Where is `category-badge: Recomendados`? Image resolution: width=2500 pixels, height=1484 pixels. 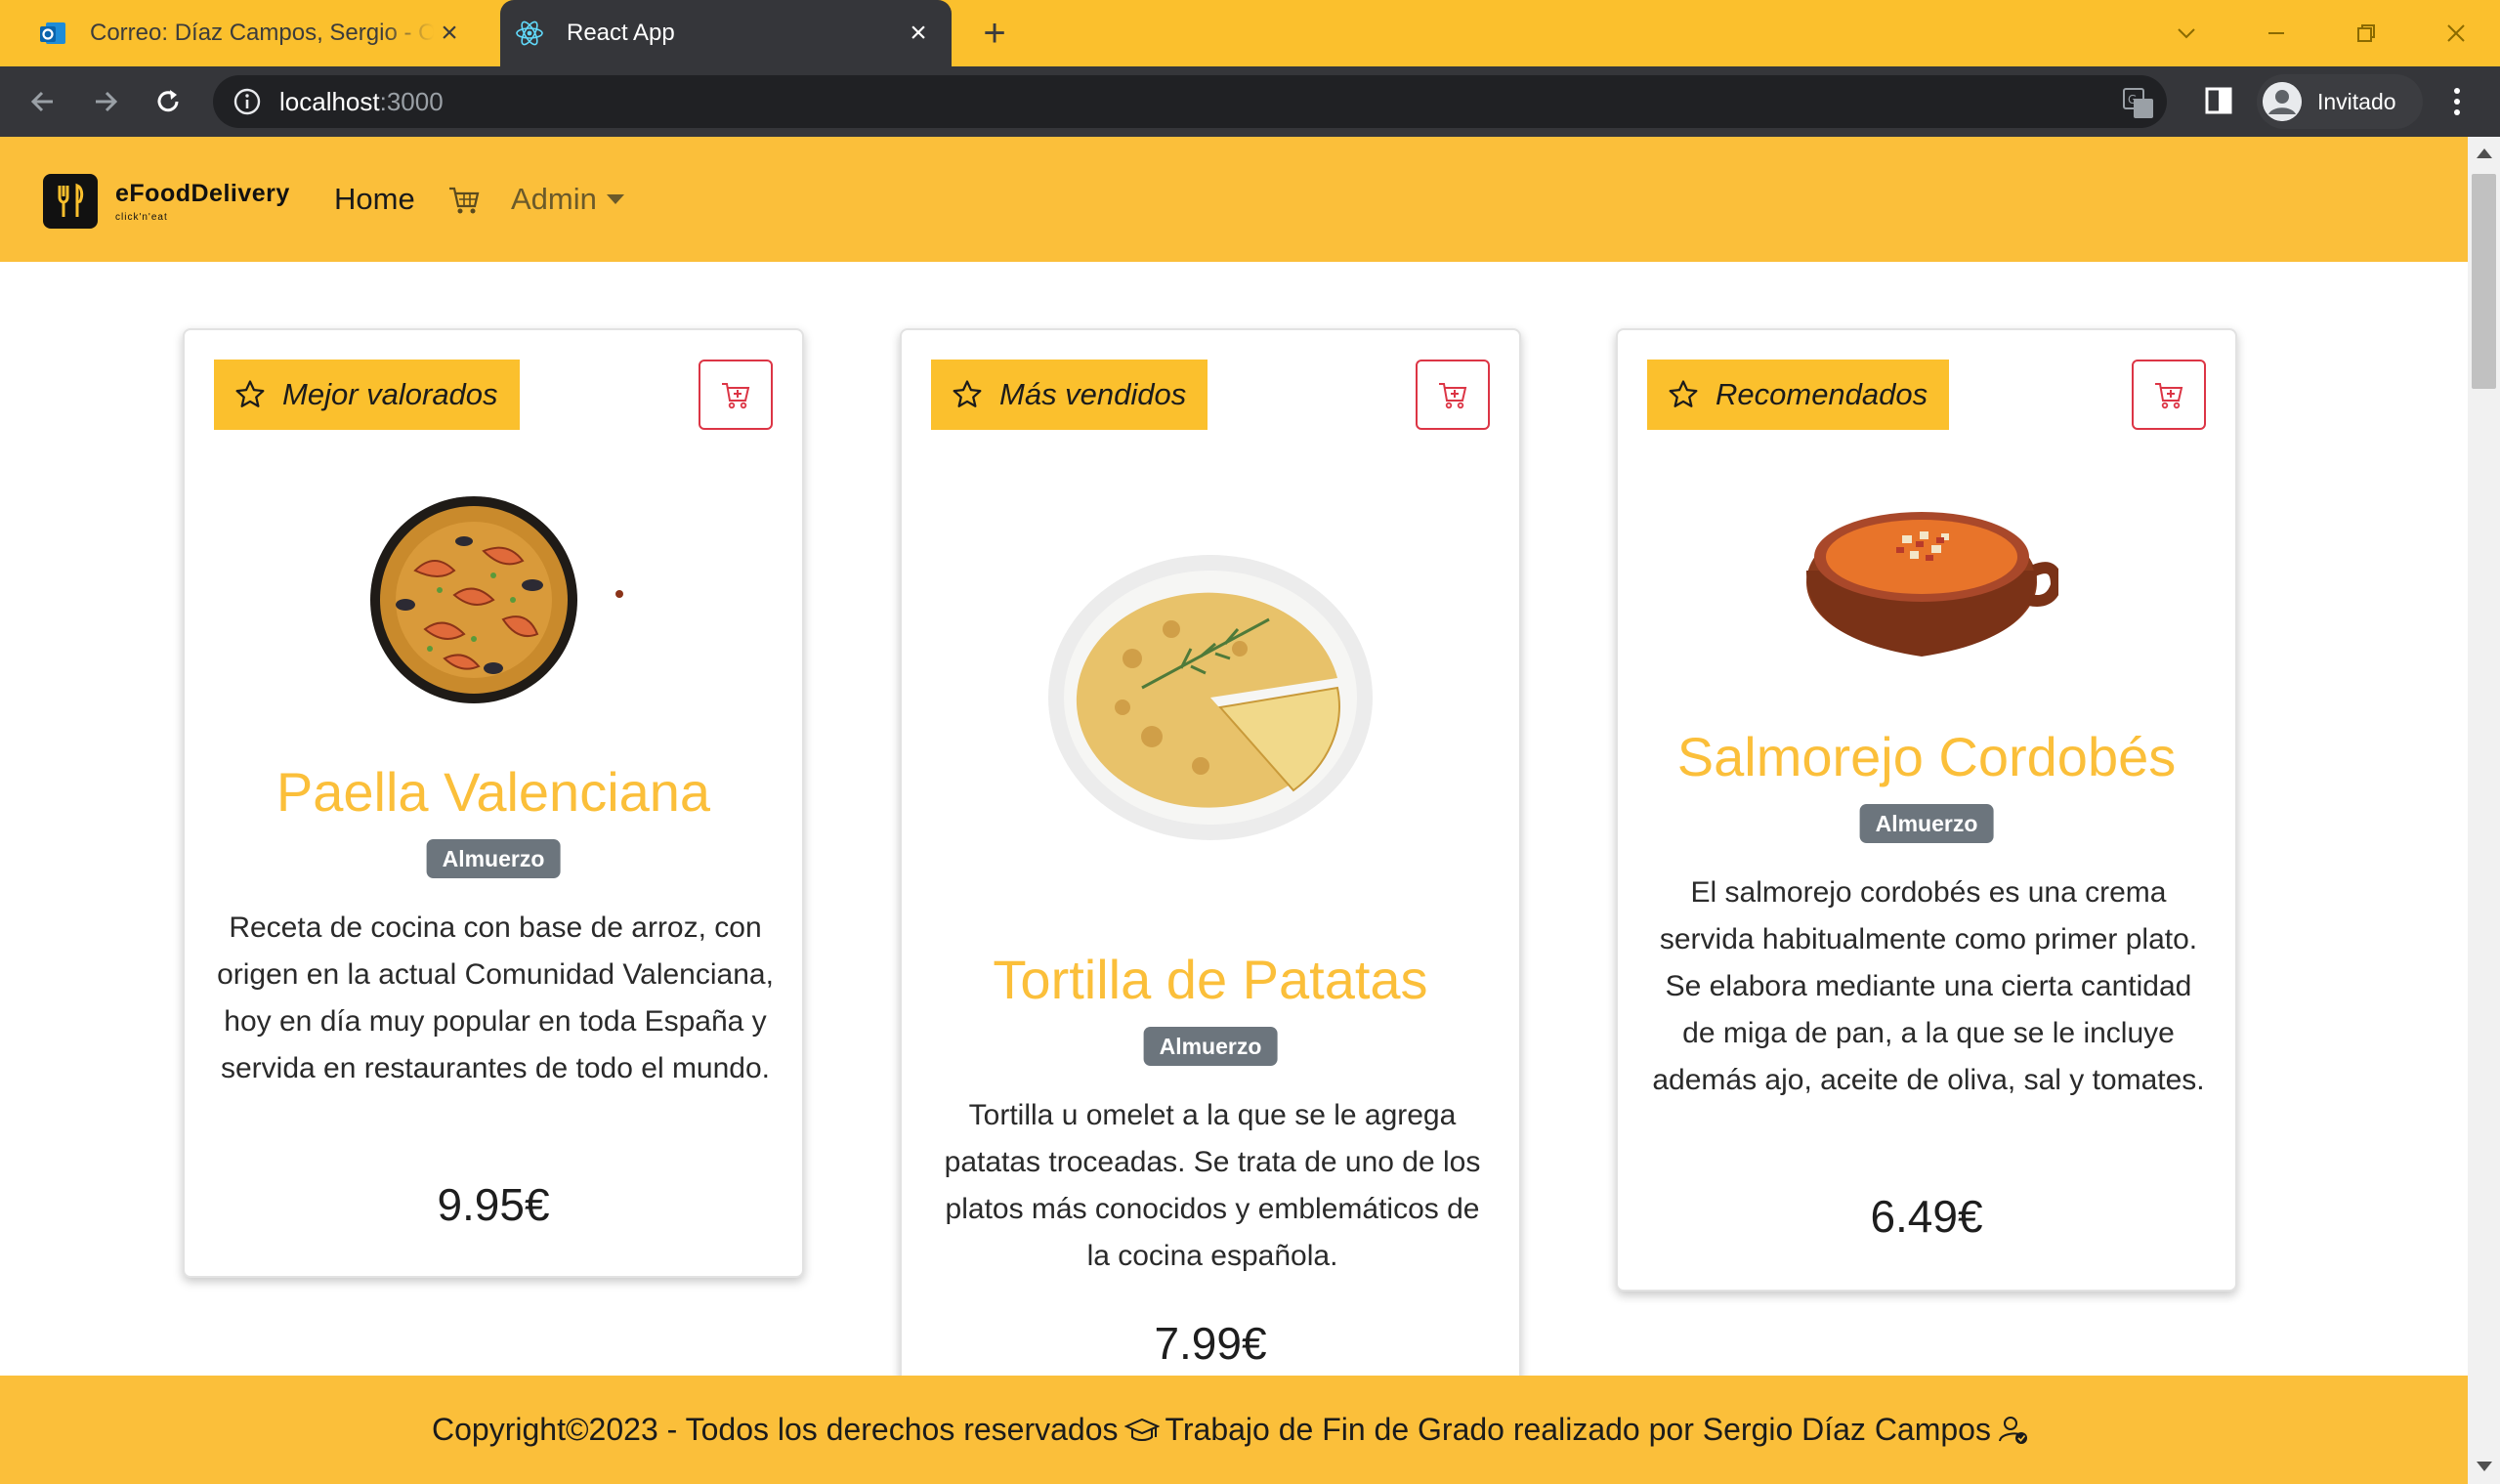 category-badge: Recomendados is located at coordinates (1798, 395).